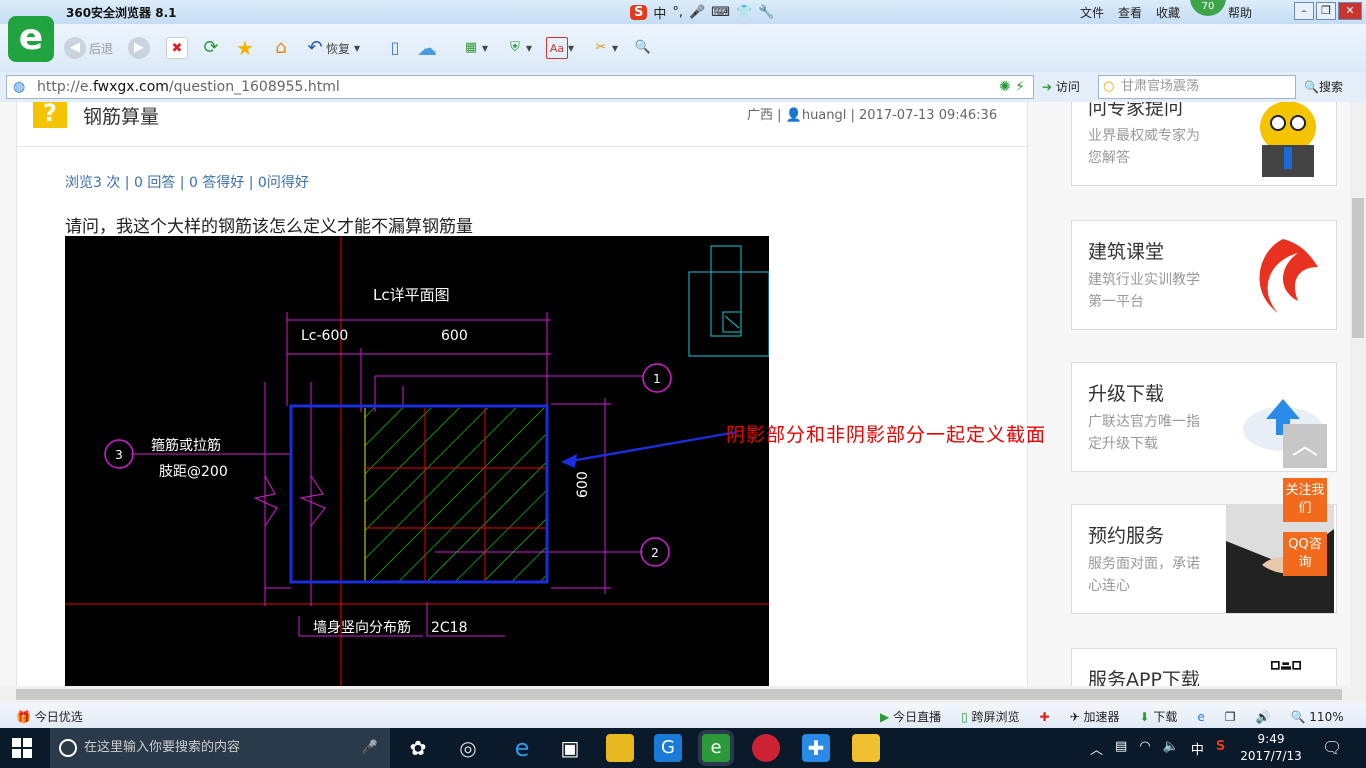 This screenshot has width=1366, height=768. What do you see at coordinates (220, 748) in the screenshot?
I see `taskbar-search-input: 在这里输入你要搜索的内容 🎤` at bounding box center [220, 748].